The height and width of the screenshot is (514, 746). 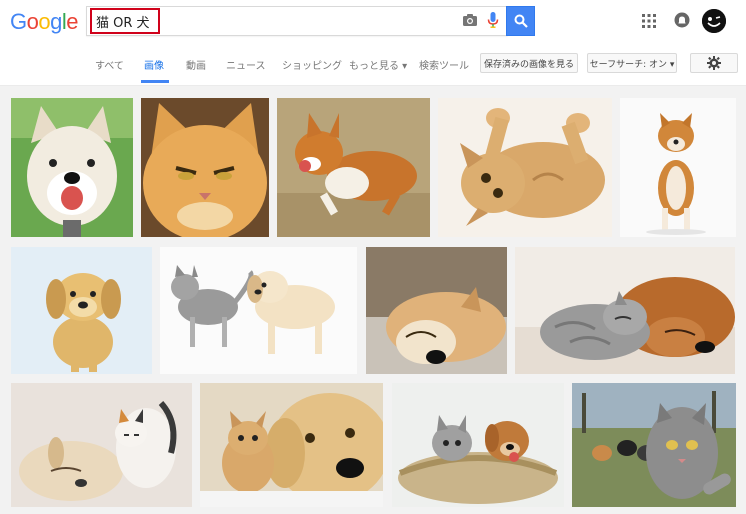 I want to click on search-input: 猫 OR 犬, so click(x=123, y=21).